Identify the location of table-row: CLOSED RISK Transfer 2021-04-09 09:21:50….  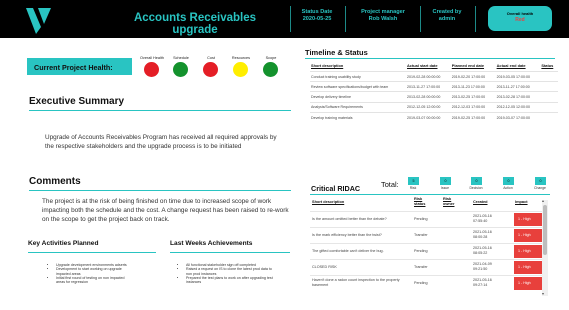
(429, 266).